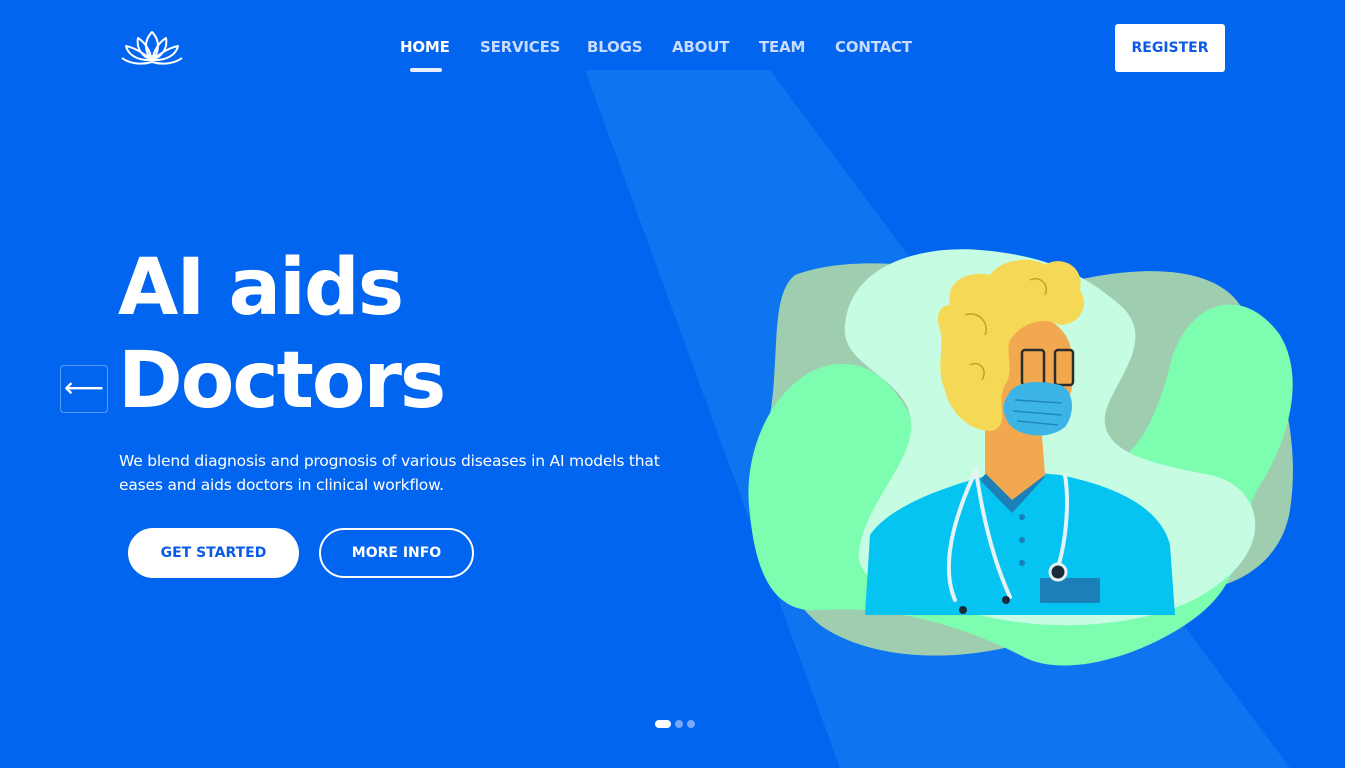 Image resolution: width=1345 pixels, height=768 pixels. I want to click on nav-services: SERVICES, so click(520, 47).